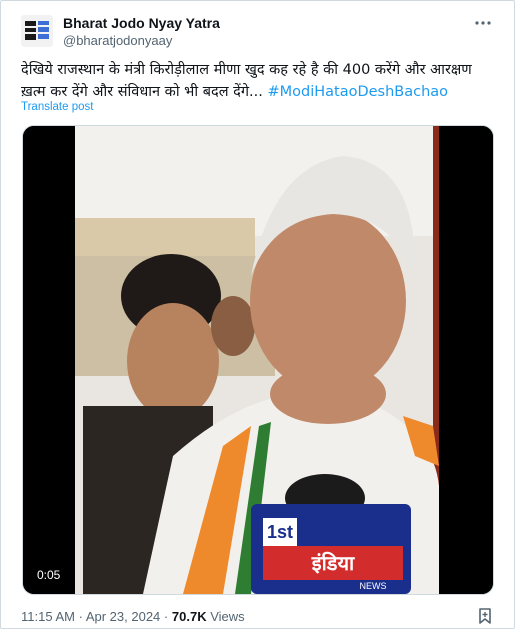  What do you see at coordinates (49, 575) in the screenshot?
I see `video-duration: 0:05` at bounding box center [49, 575].